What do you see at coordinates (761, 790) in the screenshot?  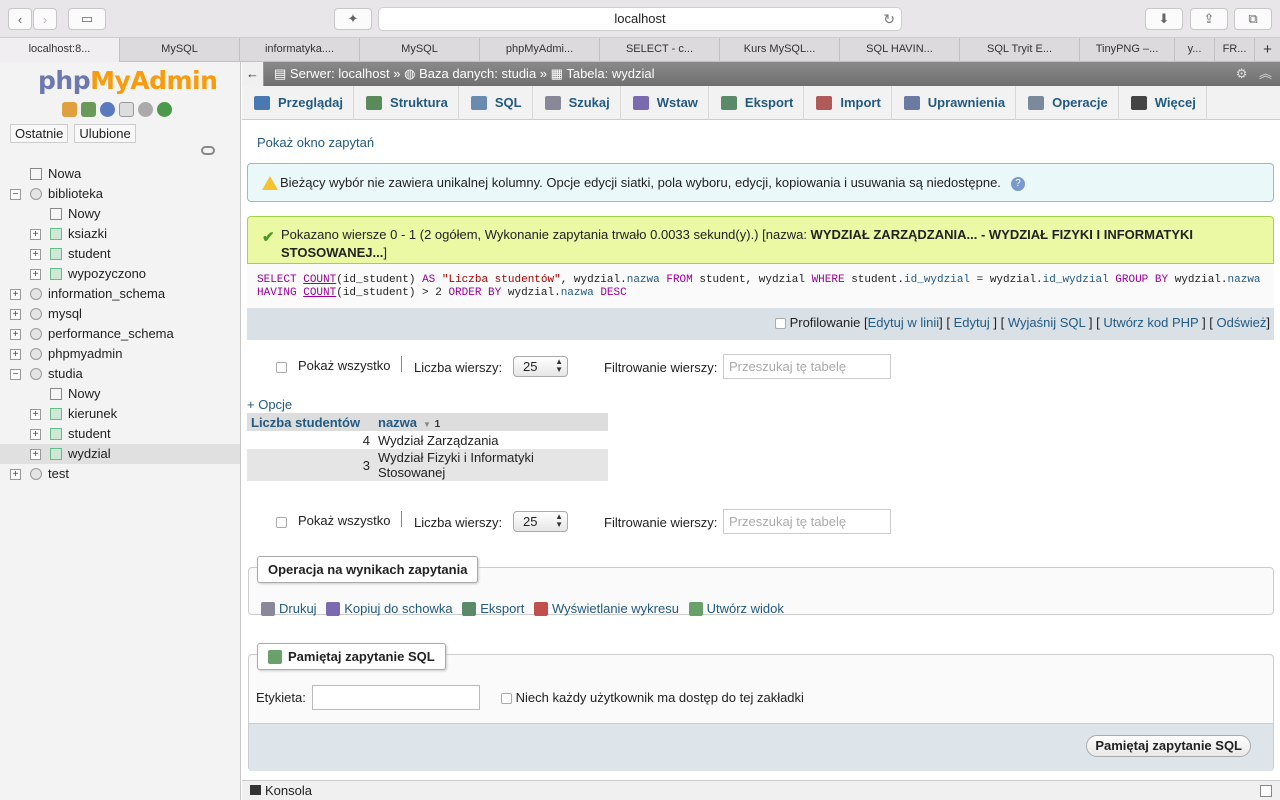 I see `console-bar: Konsola` at bounding box center [761, 790].